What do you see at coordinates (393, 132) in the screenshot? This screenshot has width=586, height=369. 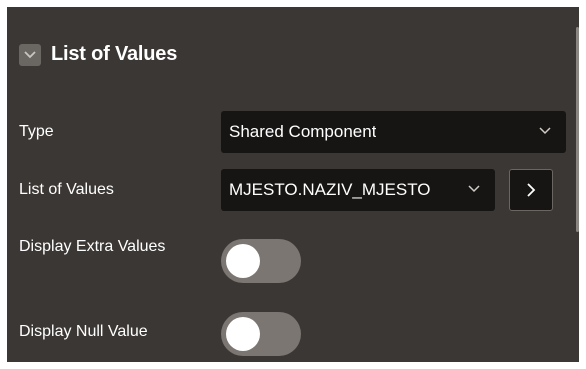 I see `type-select: Shared Component` at bounding box center [393, 132].